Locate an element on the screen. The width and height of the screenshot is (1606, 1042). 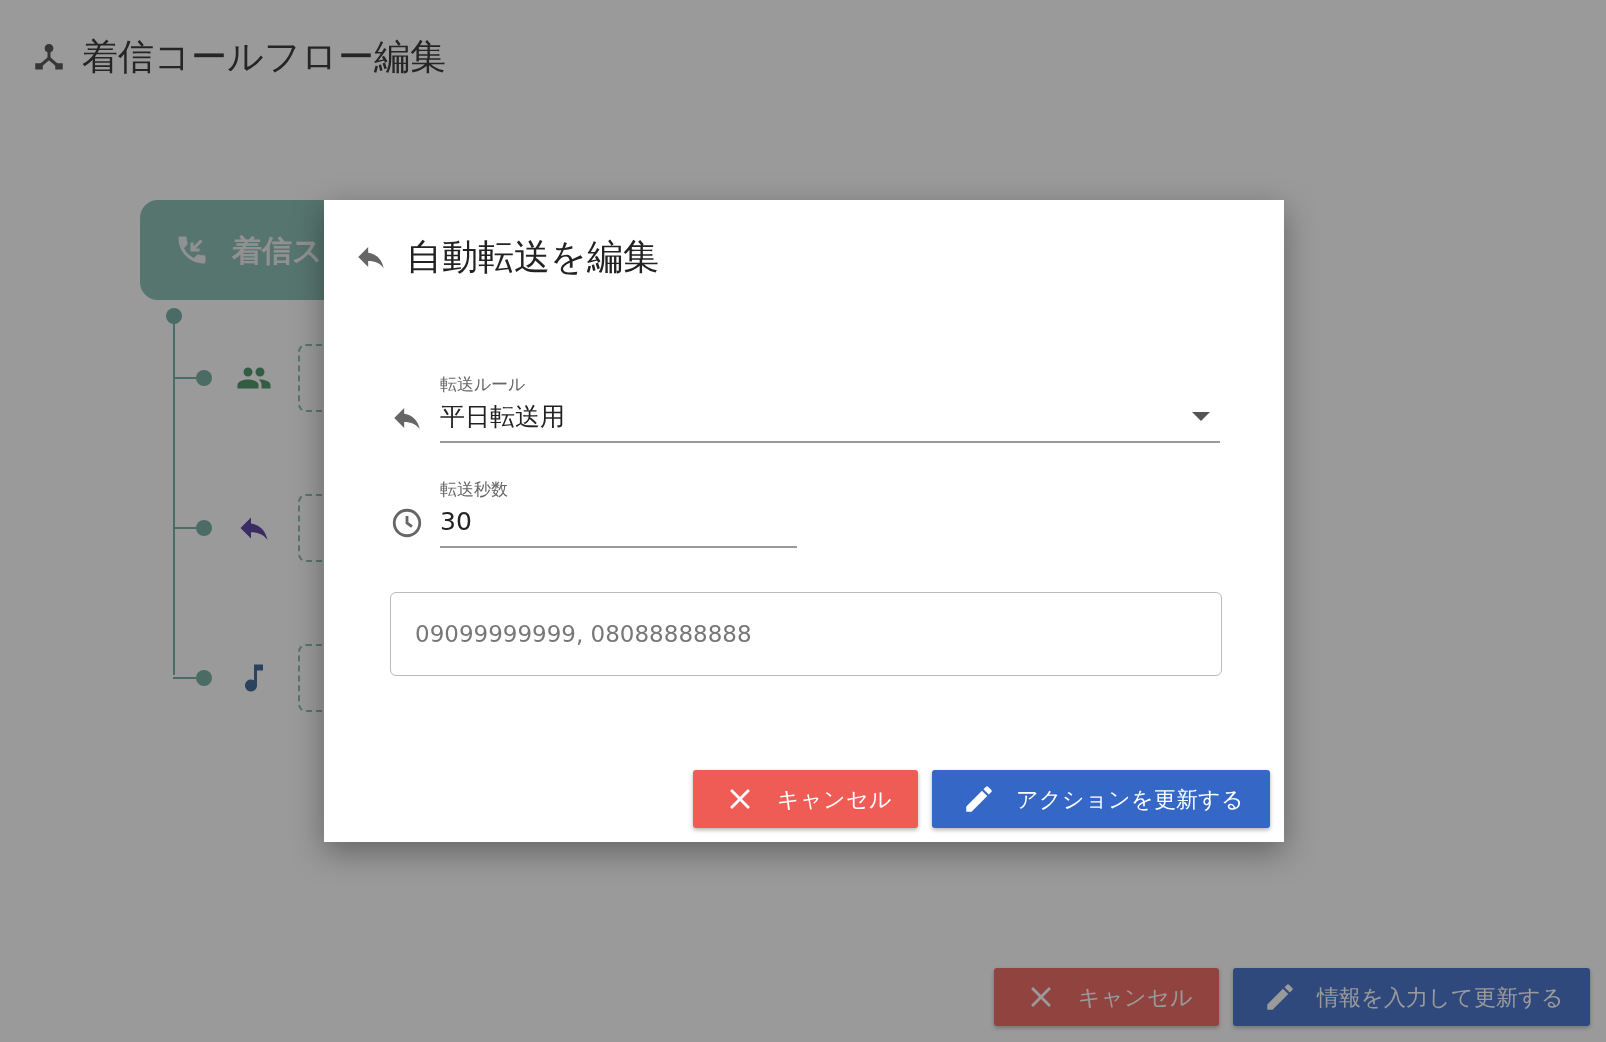
field-value: 30 is located at coordinates (456, 521).